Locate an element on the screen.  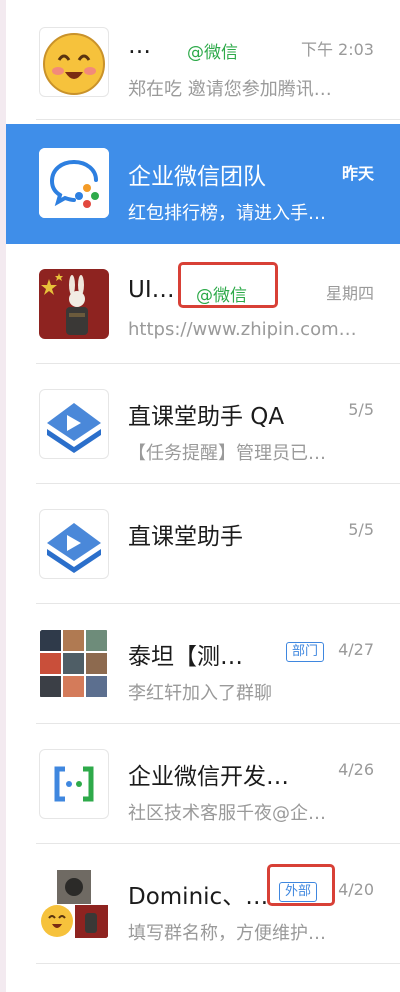
conversation-item: 泰坦【测… 部门 4/27 李红轩加入了群聊 is located at coordinates (203, 664).